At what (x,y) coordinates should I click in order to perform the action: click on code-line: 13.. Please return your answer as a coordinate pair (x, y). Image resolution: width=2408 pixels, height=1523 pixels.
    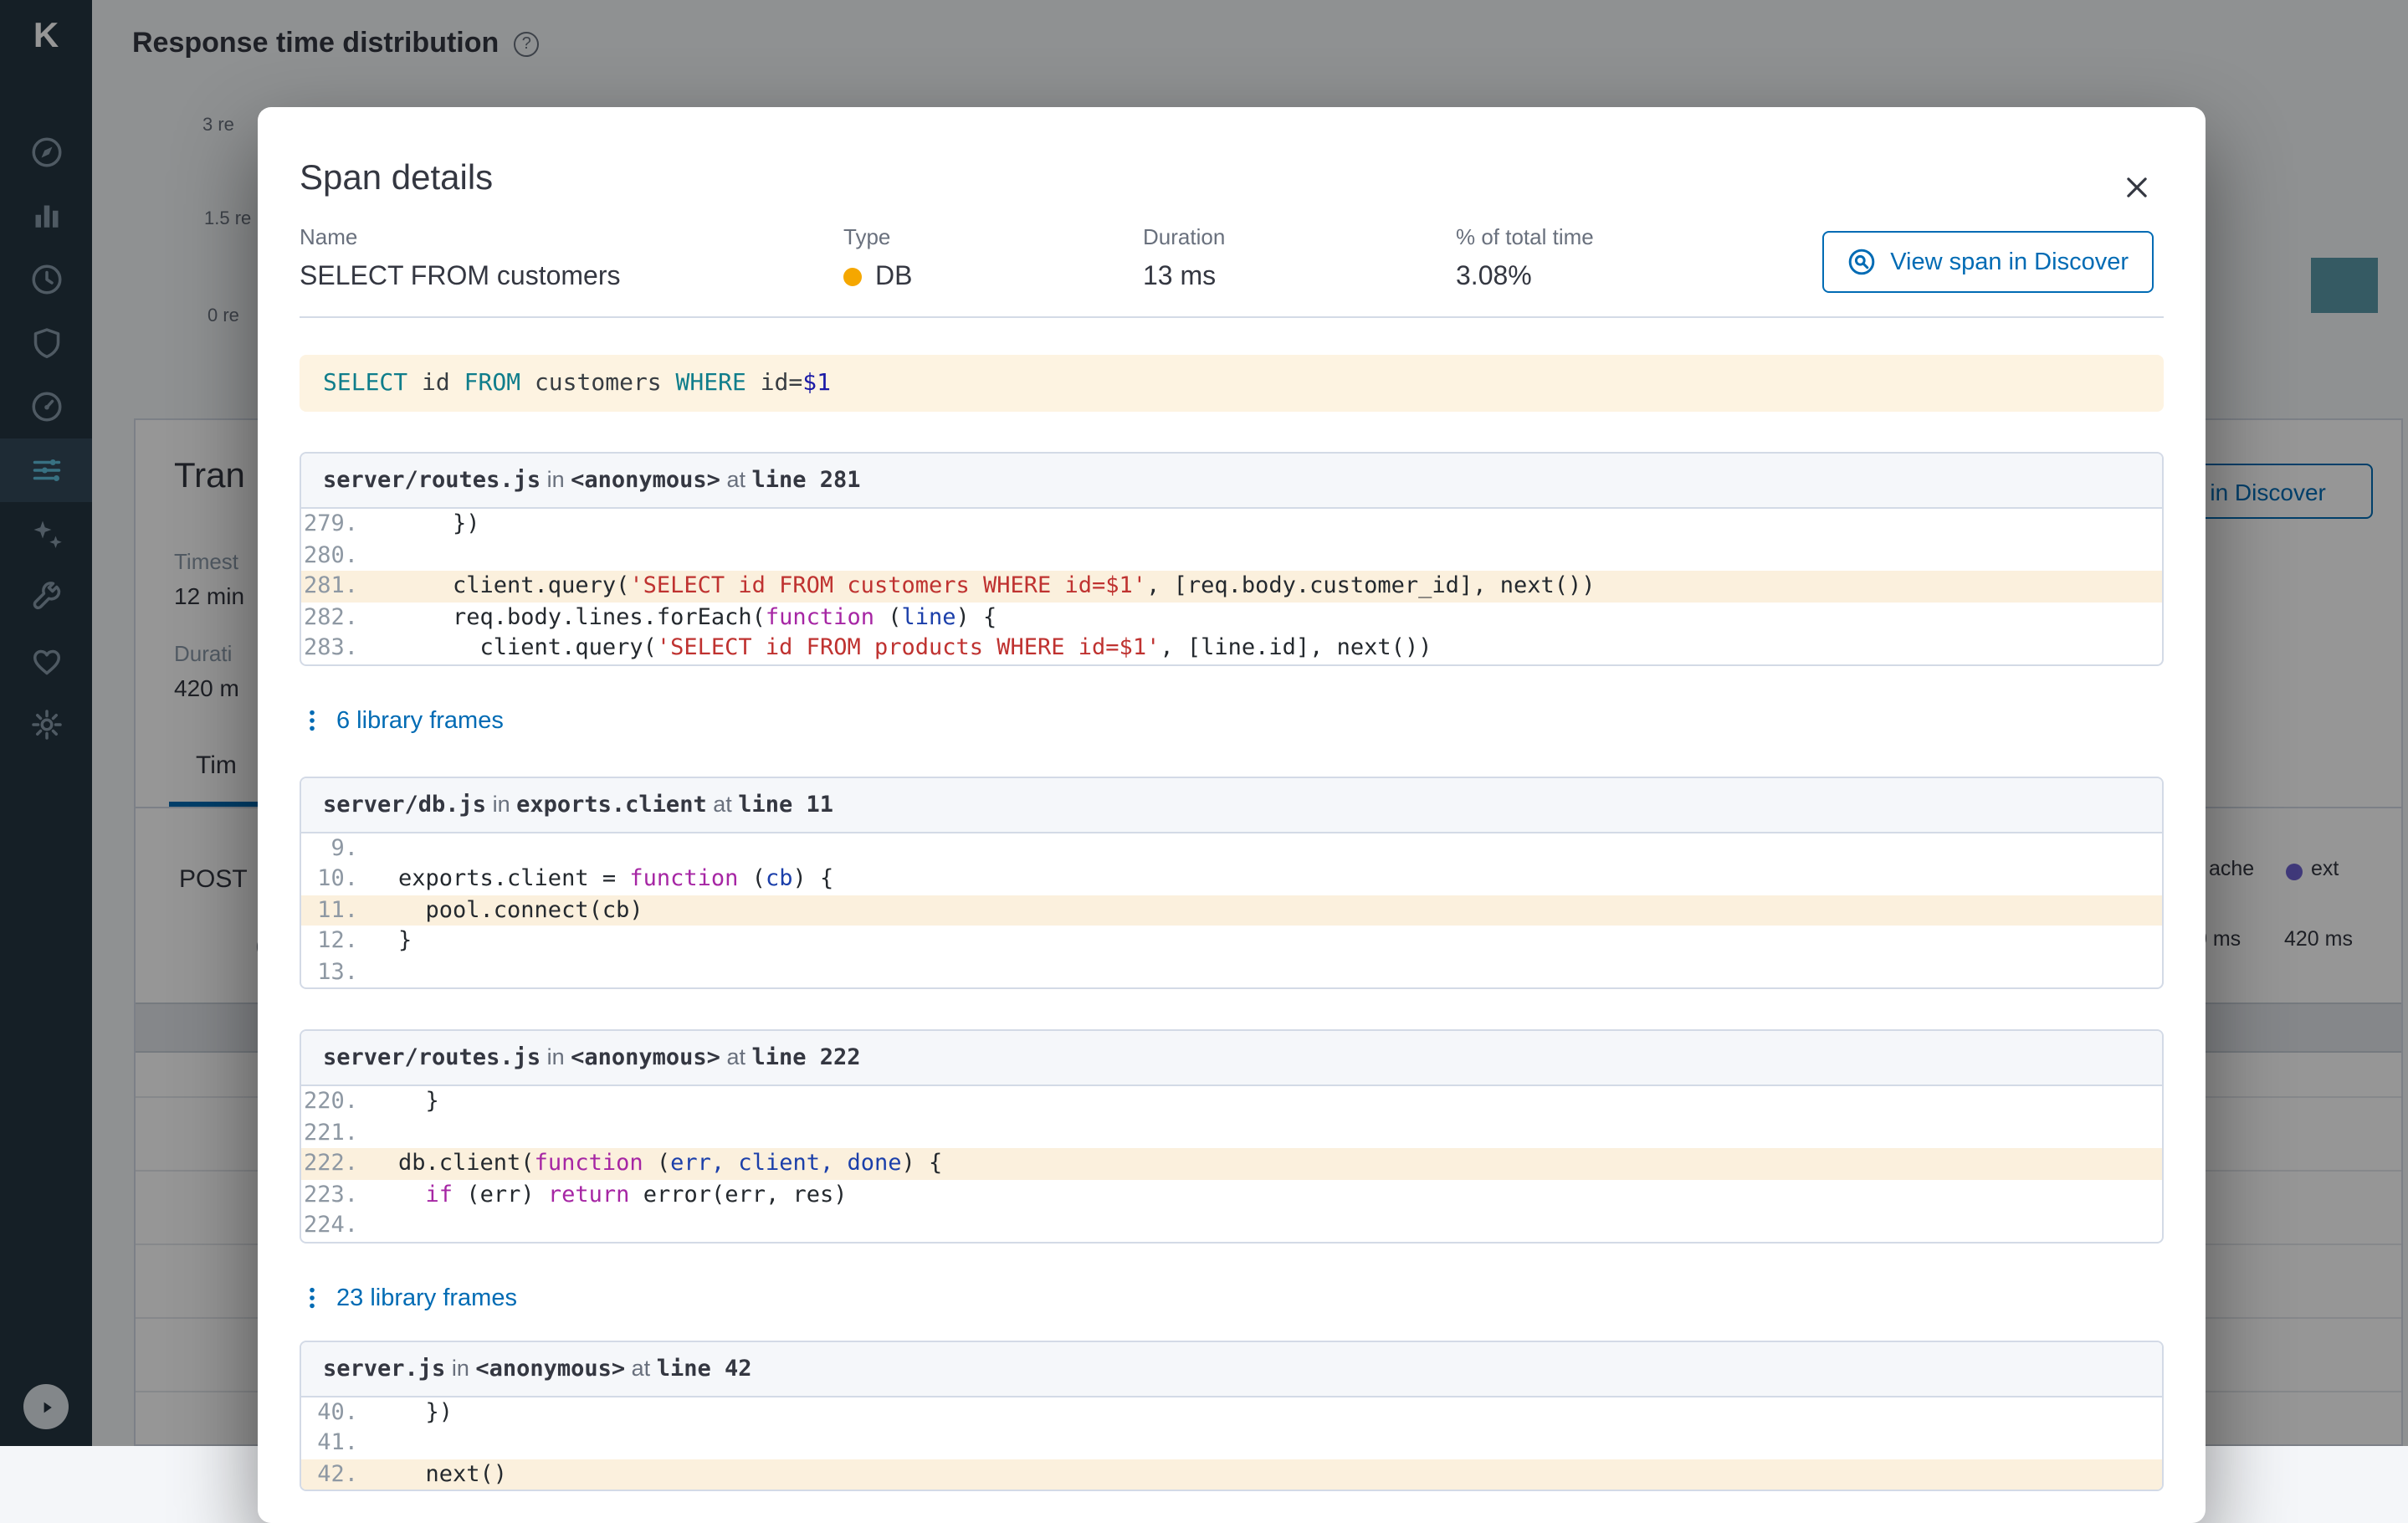
    Looking at the image, I should click on (1231, 972).